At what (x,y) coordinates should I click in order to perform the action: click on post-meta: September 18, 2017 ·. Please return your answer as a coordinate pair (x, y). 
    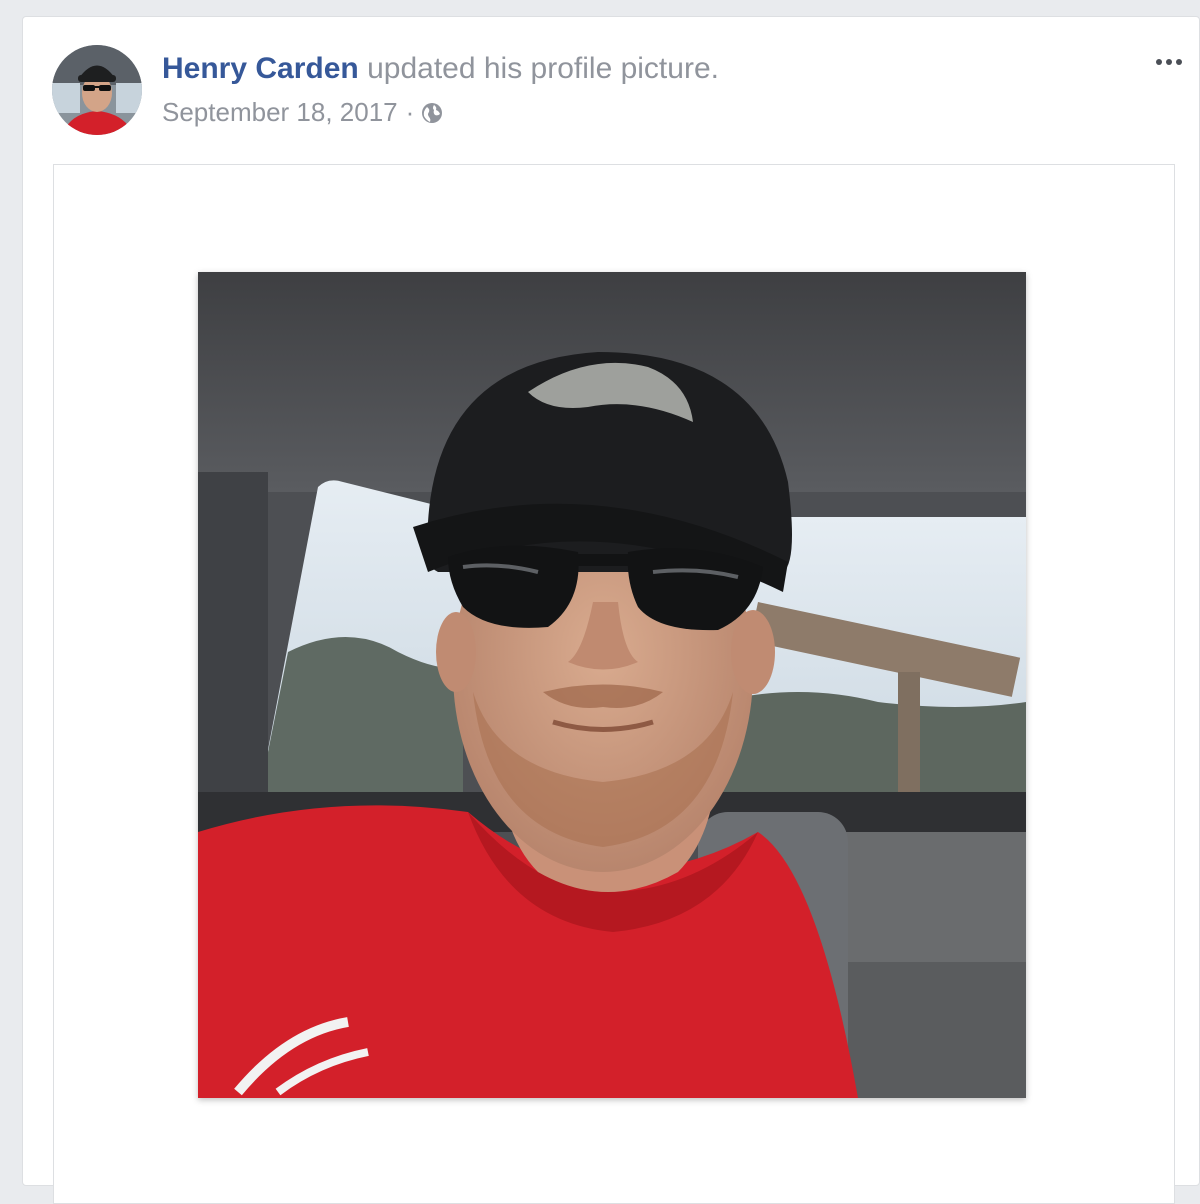
    Looking at the image, I should click on (303, 112).